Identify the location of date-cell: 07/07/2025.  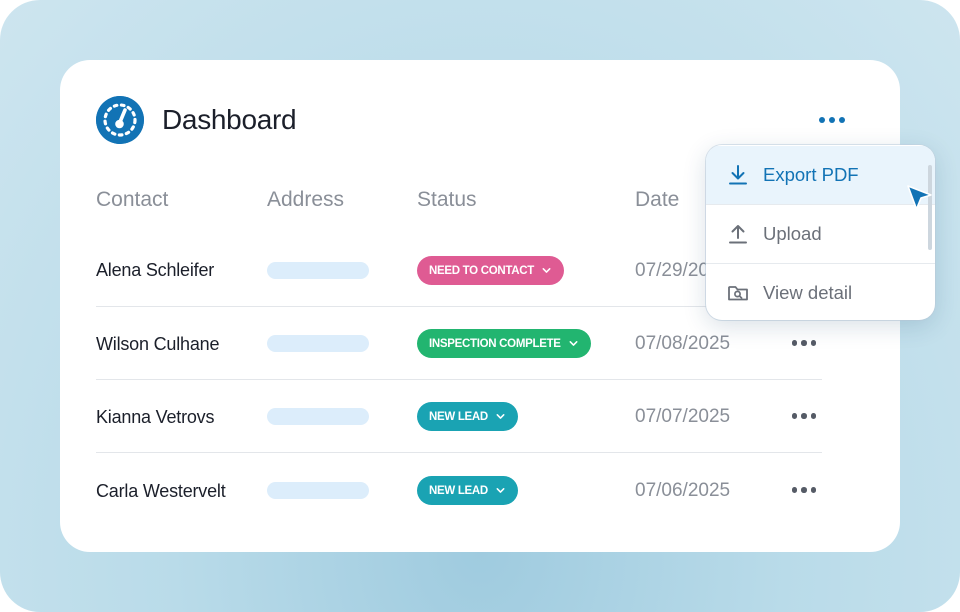
(683, 416).